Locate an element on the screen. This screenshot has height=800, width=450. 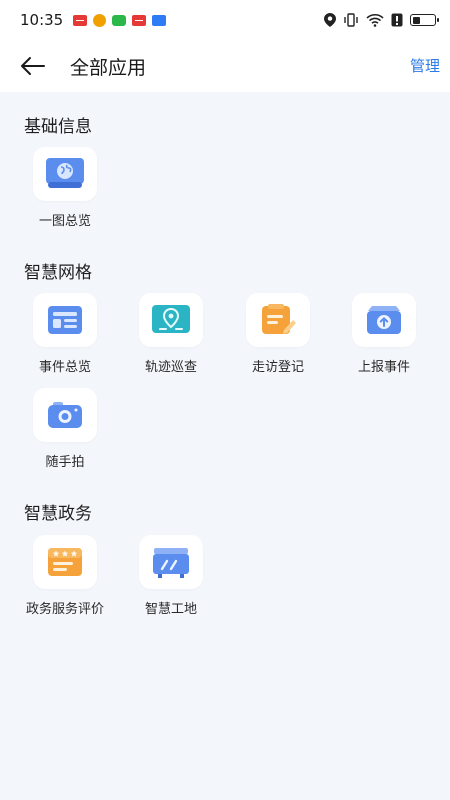
section-title-basic-info: 基础信息 is located at coordinates (58, 127).